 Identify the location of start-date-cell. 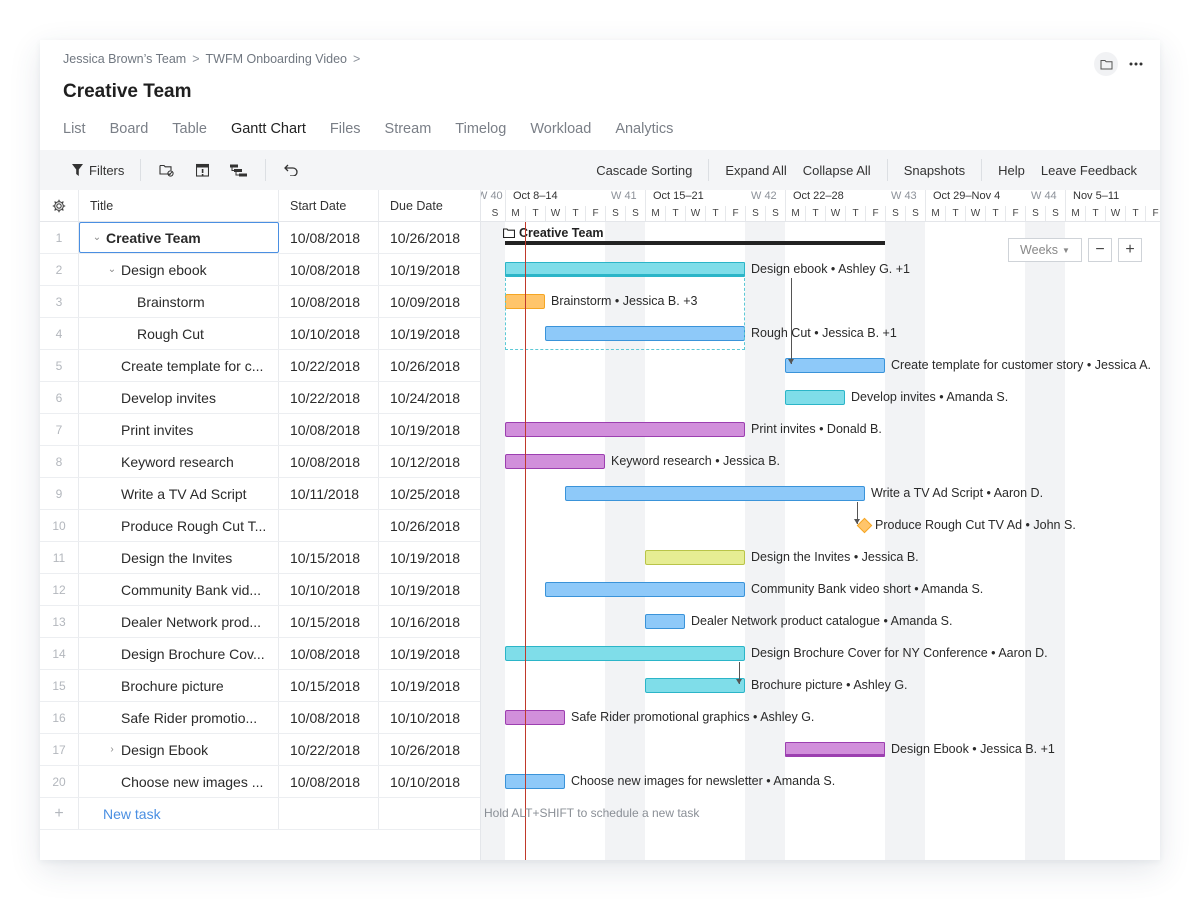
(329, 525).